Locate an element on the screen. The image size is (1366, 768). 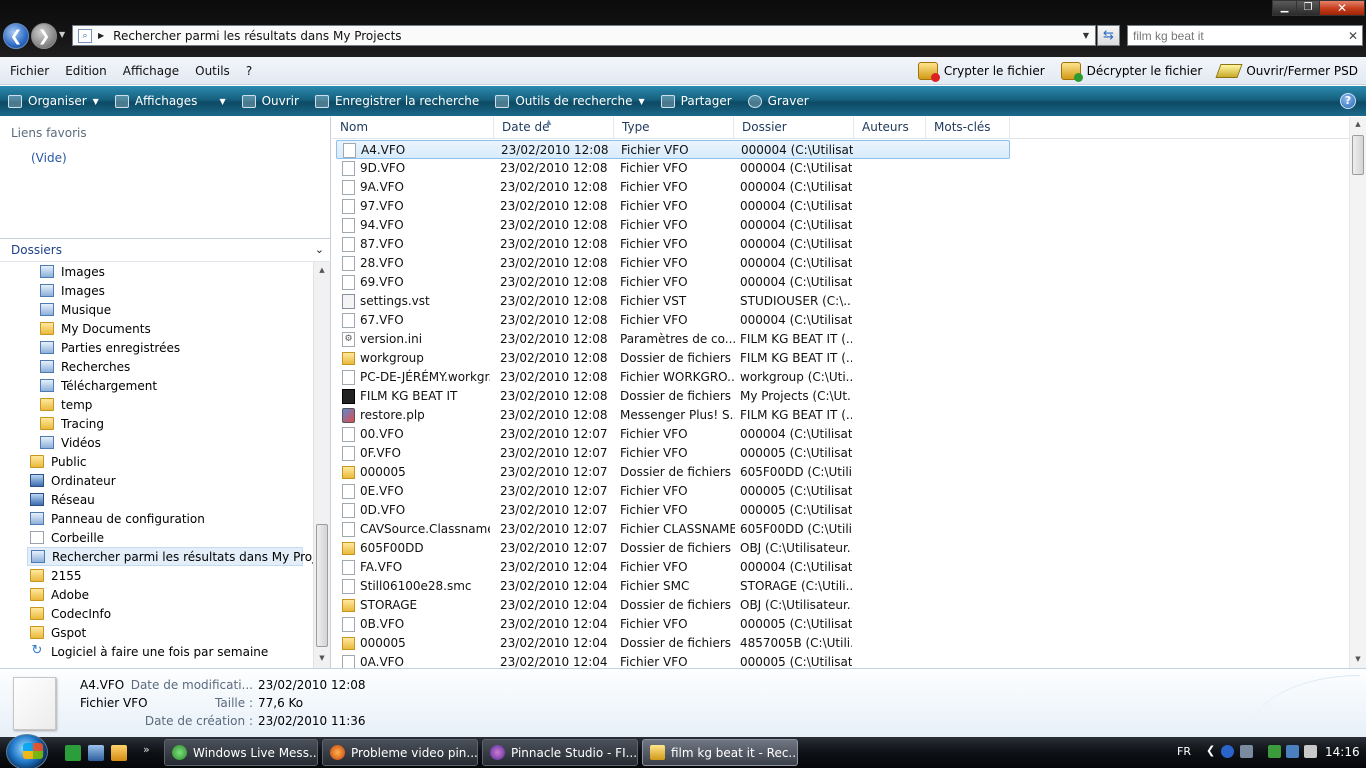
language-indicator: FR is located at coordinates (1184, 751).